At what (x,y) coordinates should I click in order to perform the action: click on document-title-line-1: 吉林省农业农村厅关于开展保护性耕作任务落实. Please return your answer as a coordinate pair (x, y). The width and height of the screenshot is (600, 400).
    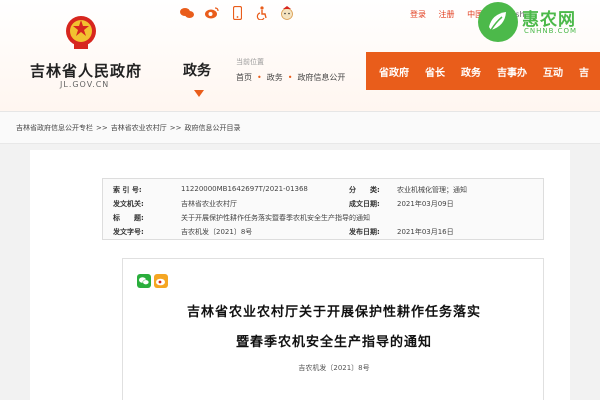
    Looking at the image, I should click on (333, 312).